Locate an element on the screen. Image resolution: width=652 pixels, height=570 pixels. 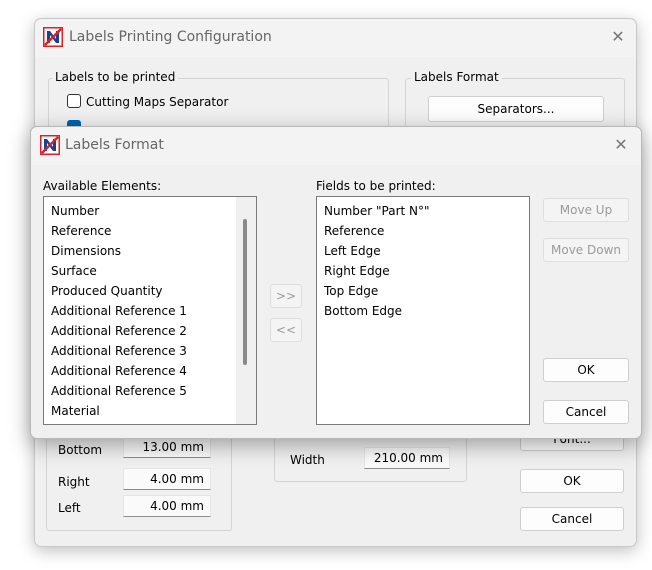
list-item: Surface is located at coordinates (150, 271).